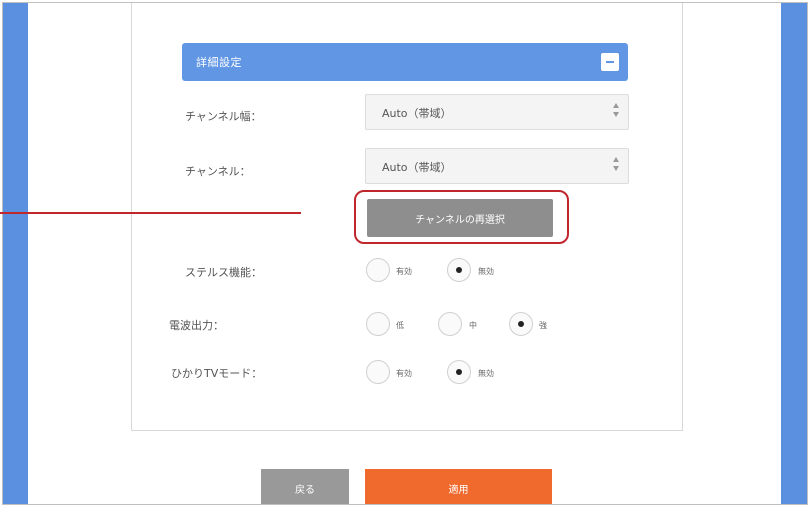 The image size is (812, 510). What do you see at coordinates (459, 270) in the screenshot?
I see `stealth-disable-radio` at bounding box center [459, 270].